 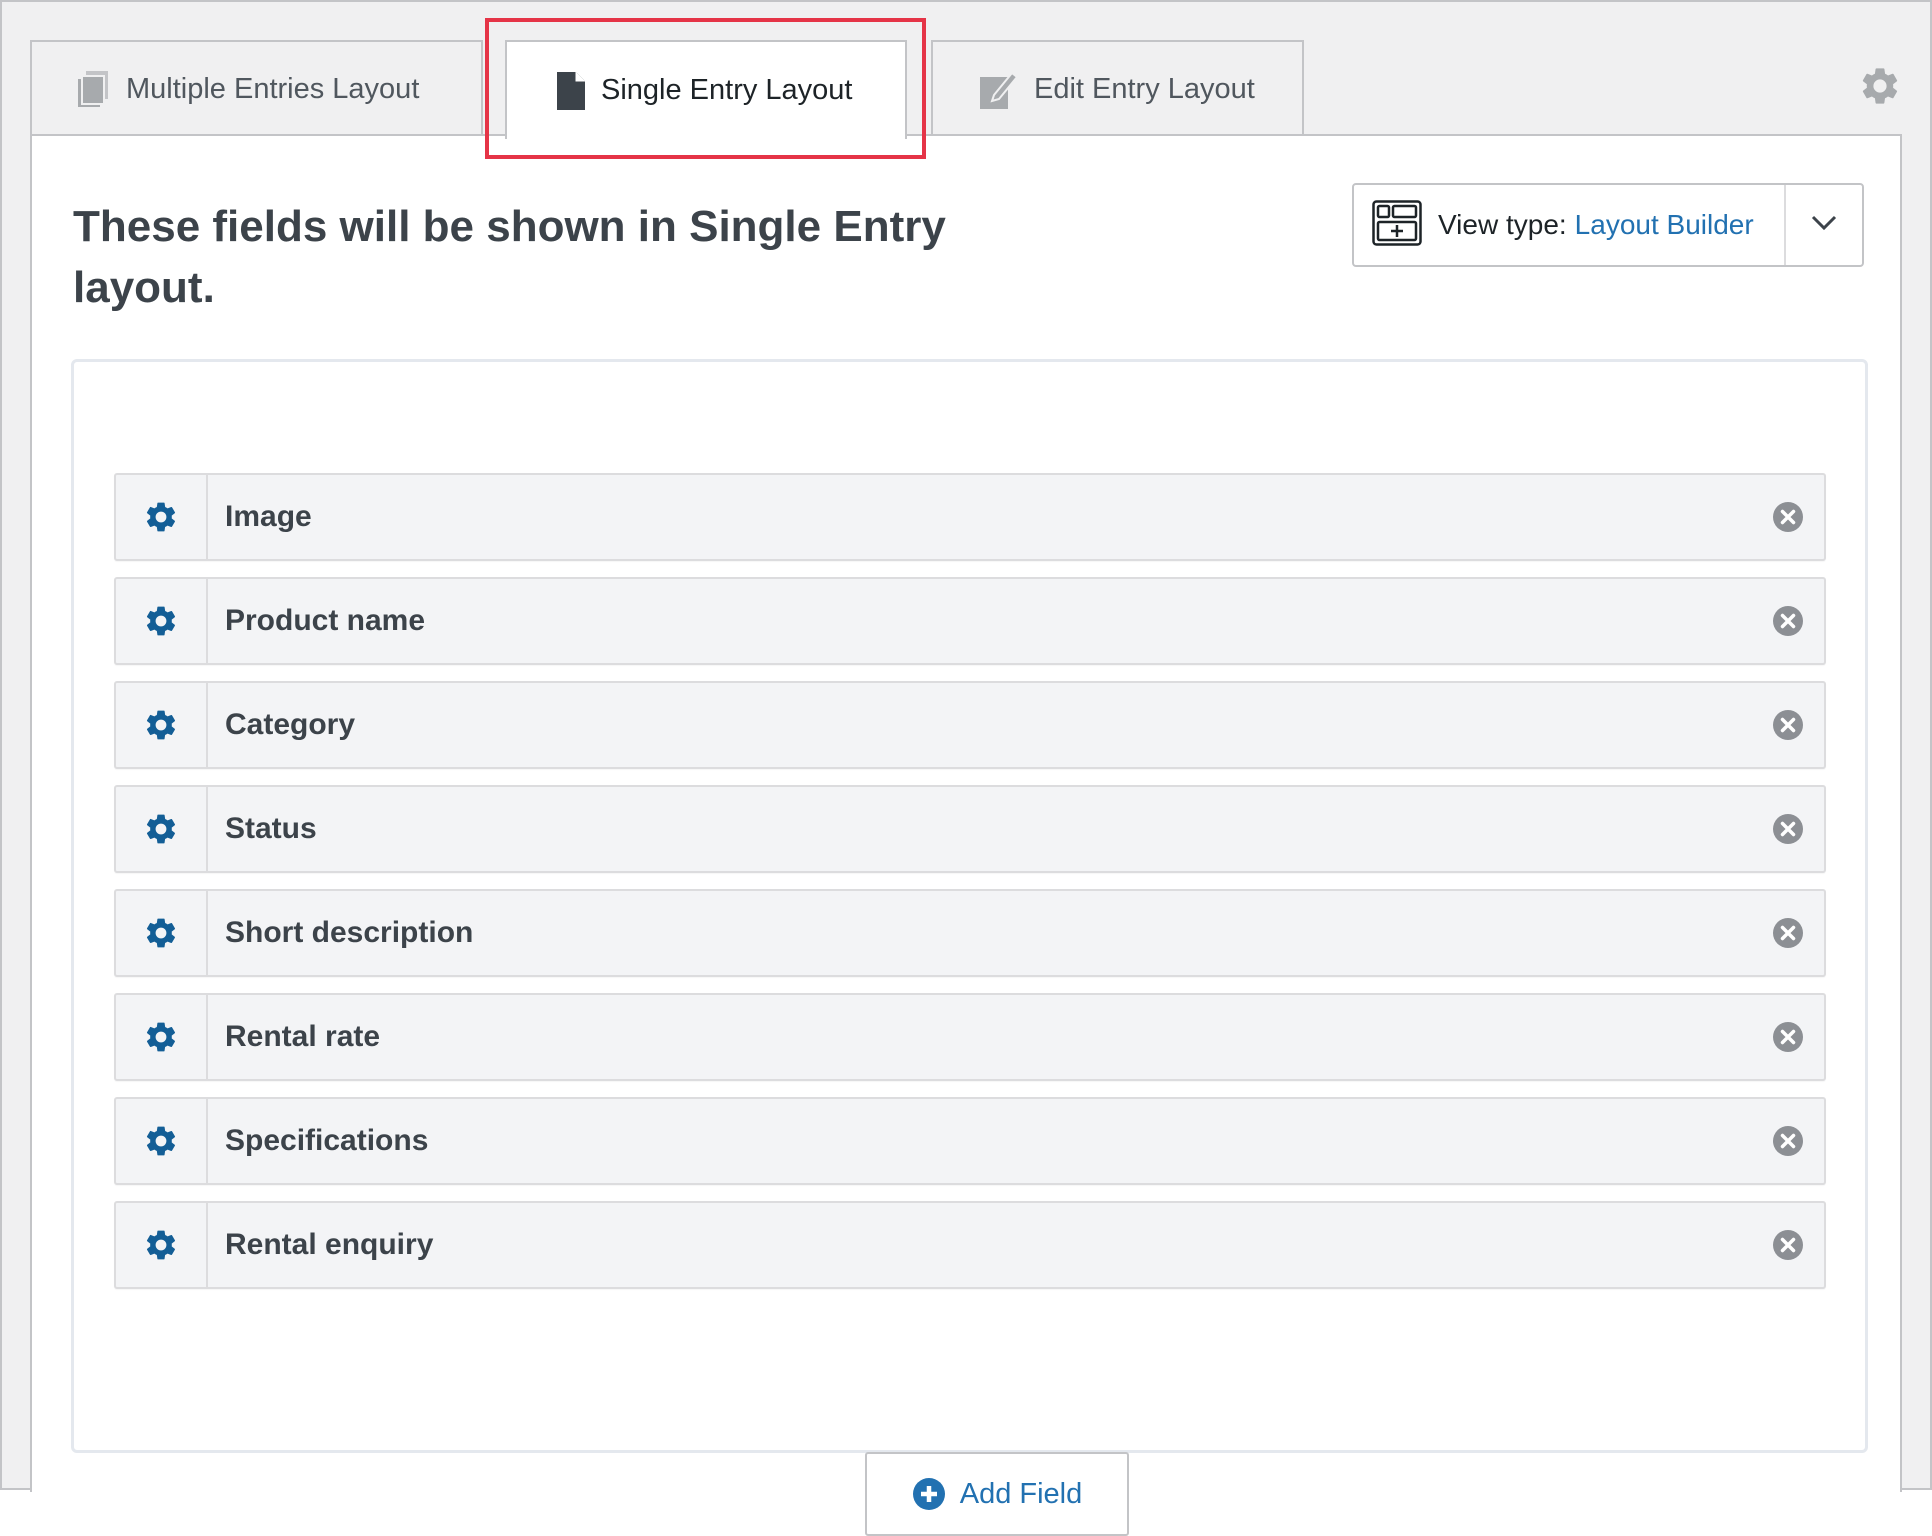 I want to click on tab-multiple-entries-layout: Multiple Entries Layout, so click(x=256, y=88).